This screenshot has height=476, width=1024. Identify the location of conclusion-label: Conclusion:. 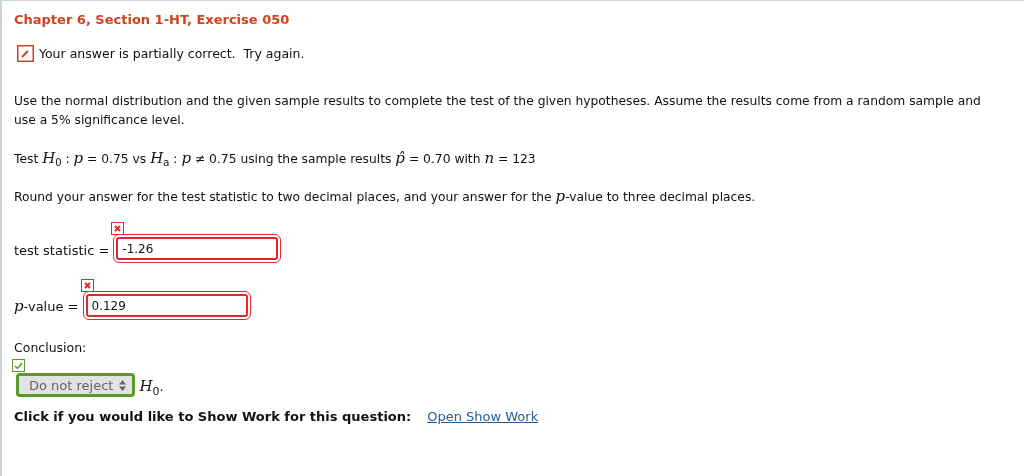
(51, 348).